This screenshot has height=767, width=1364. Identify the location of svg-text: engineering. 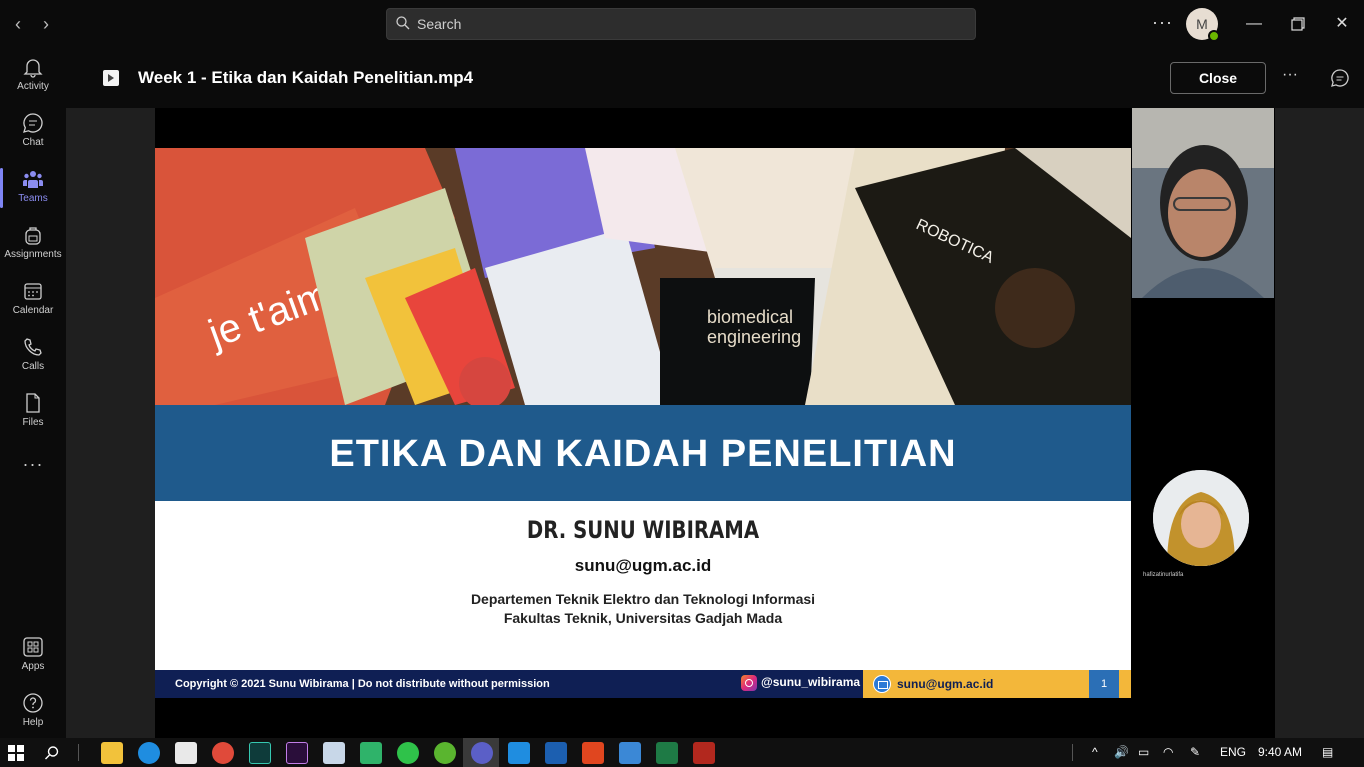
(754, 337).